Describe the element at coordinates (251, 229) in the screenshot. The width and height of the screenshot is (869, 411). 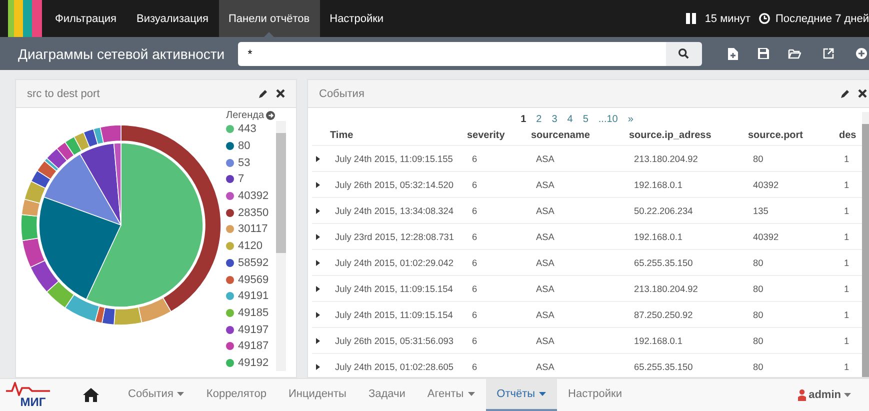
I see `legend-item: 30117` at that location.